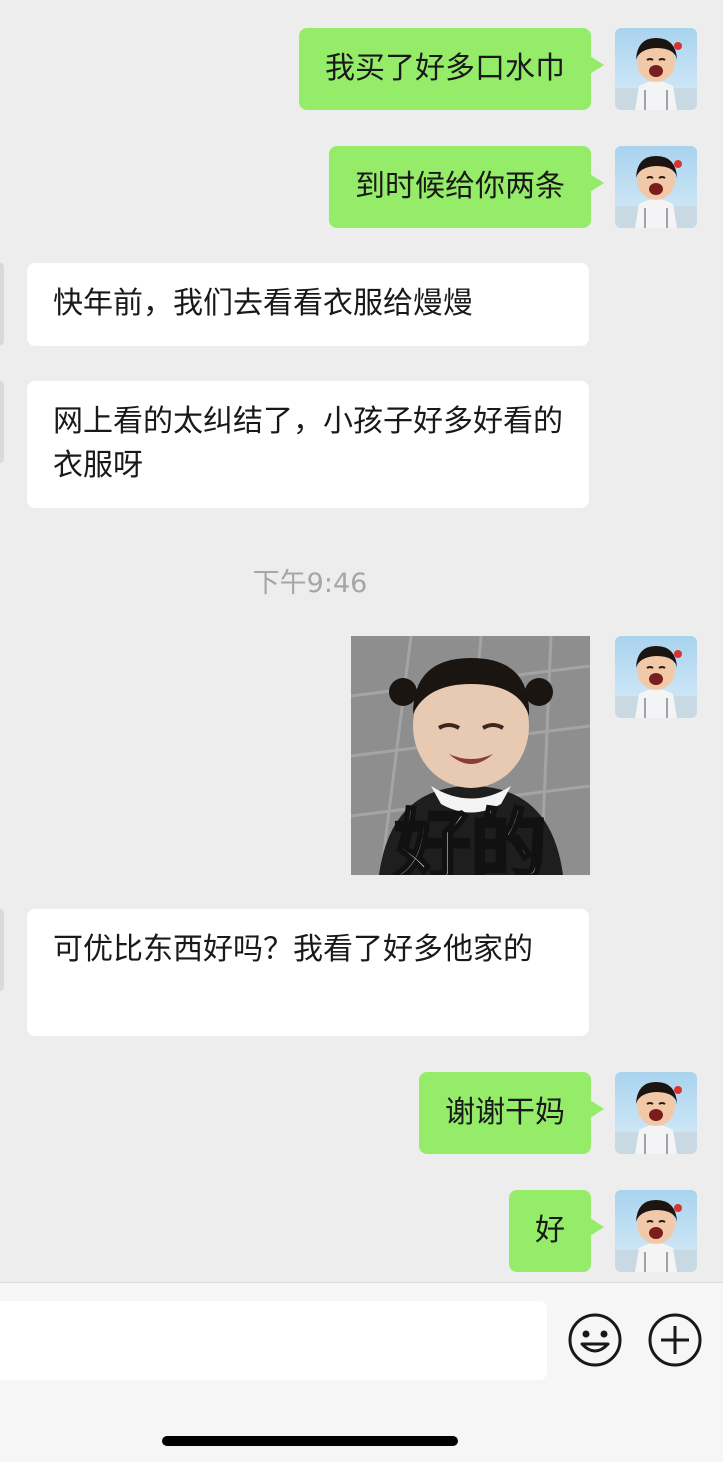 The width and height of the screenshot is (723, 1462). What do you see at coordinates (308, 972) in the screenshot?
I see `message-bubble-incoming: 可优比东西好吗？我看了好多他家的` at bounding box center [308, 972].